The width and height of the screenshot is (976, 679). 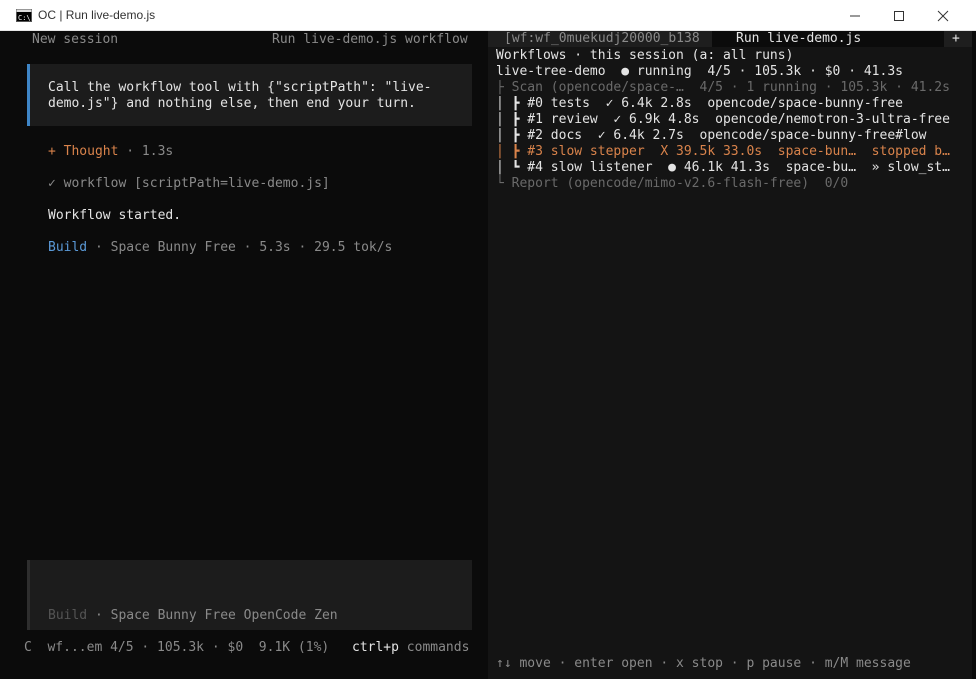 I want to click on commands-hint: ctrl+p commands, so click(x=410, y=648).